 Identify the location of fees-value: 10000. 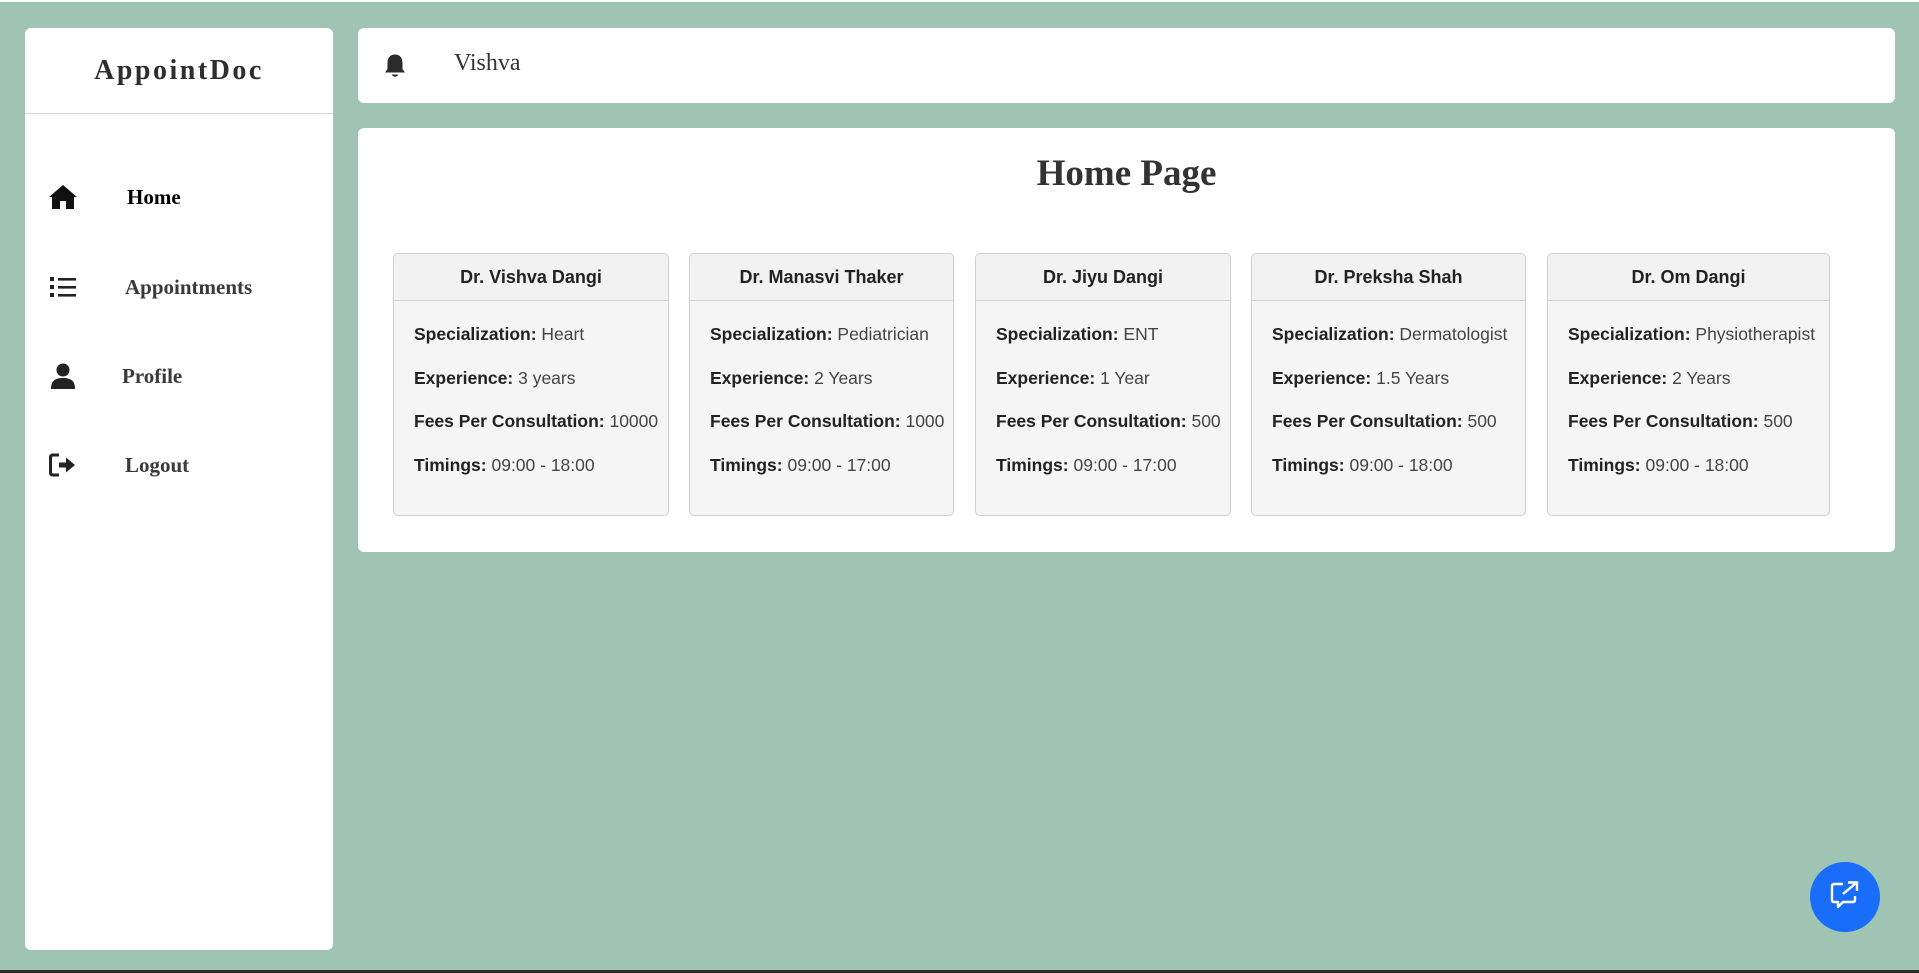
(634, 421).